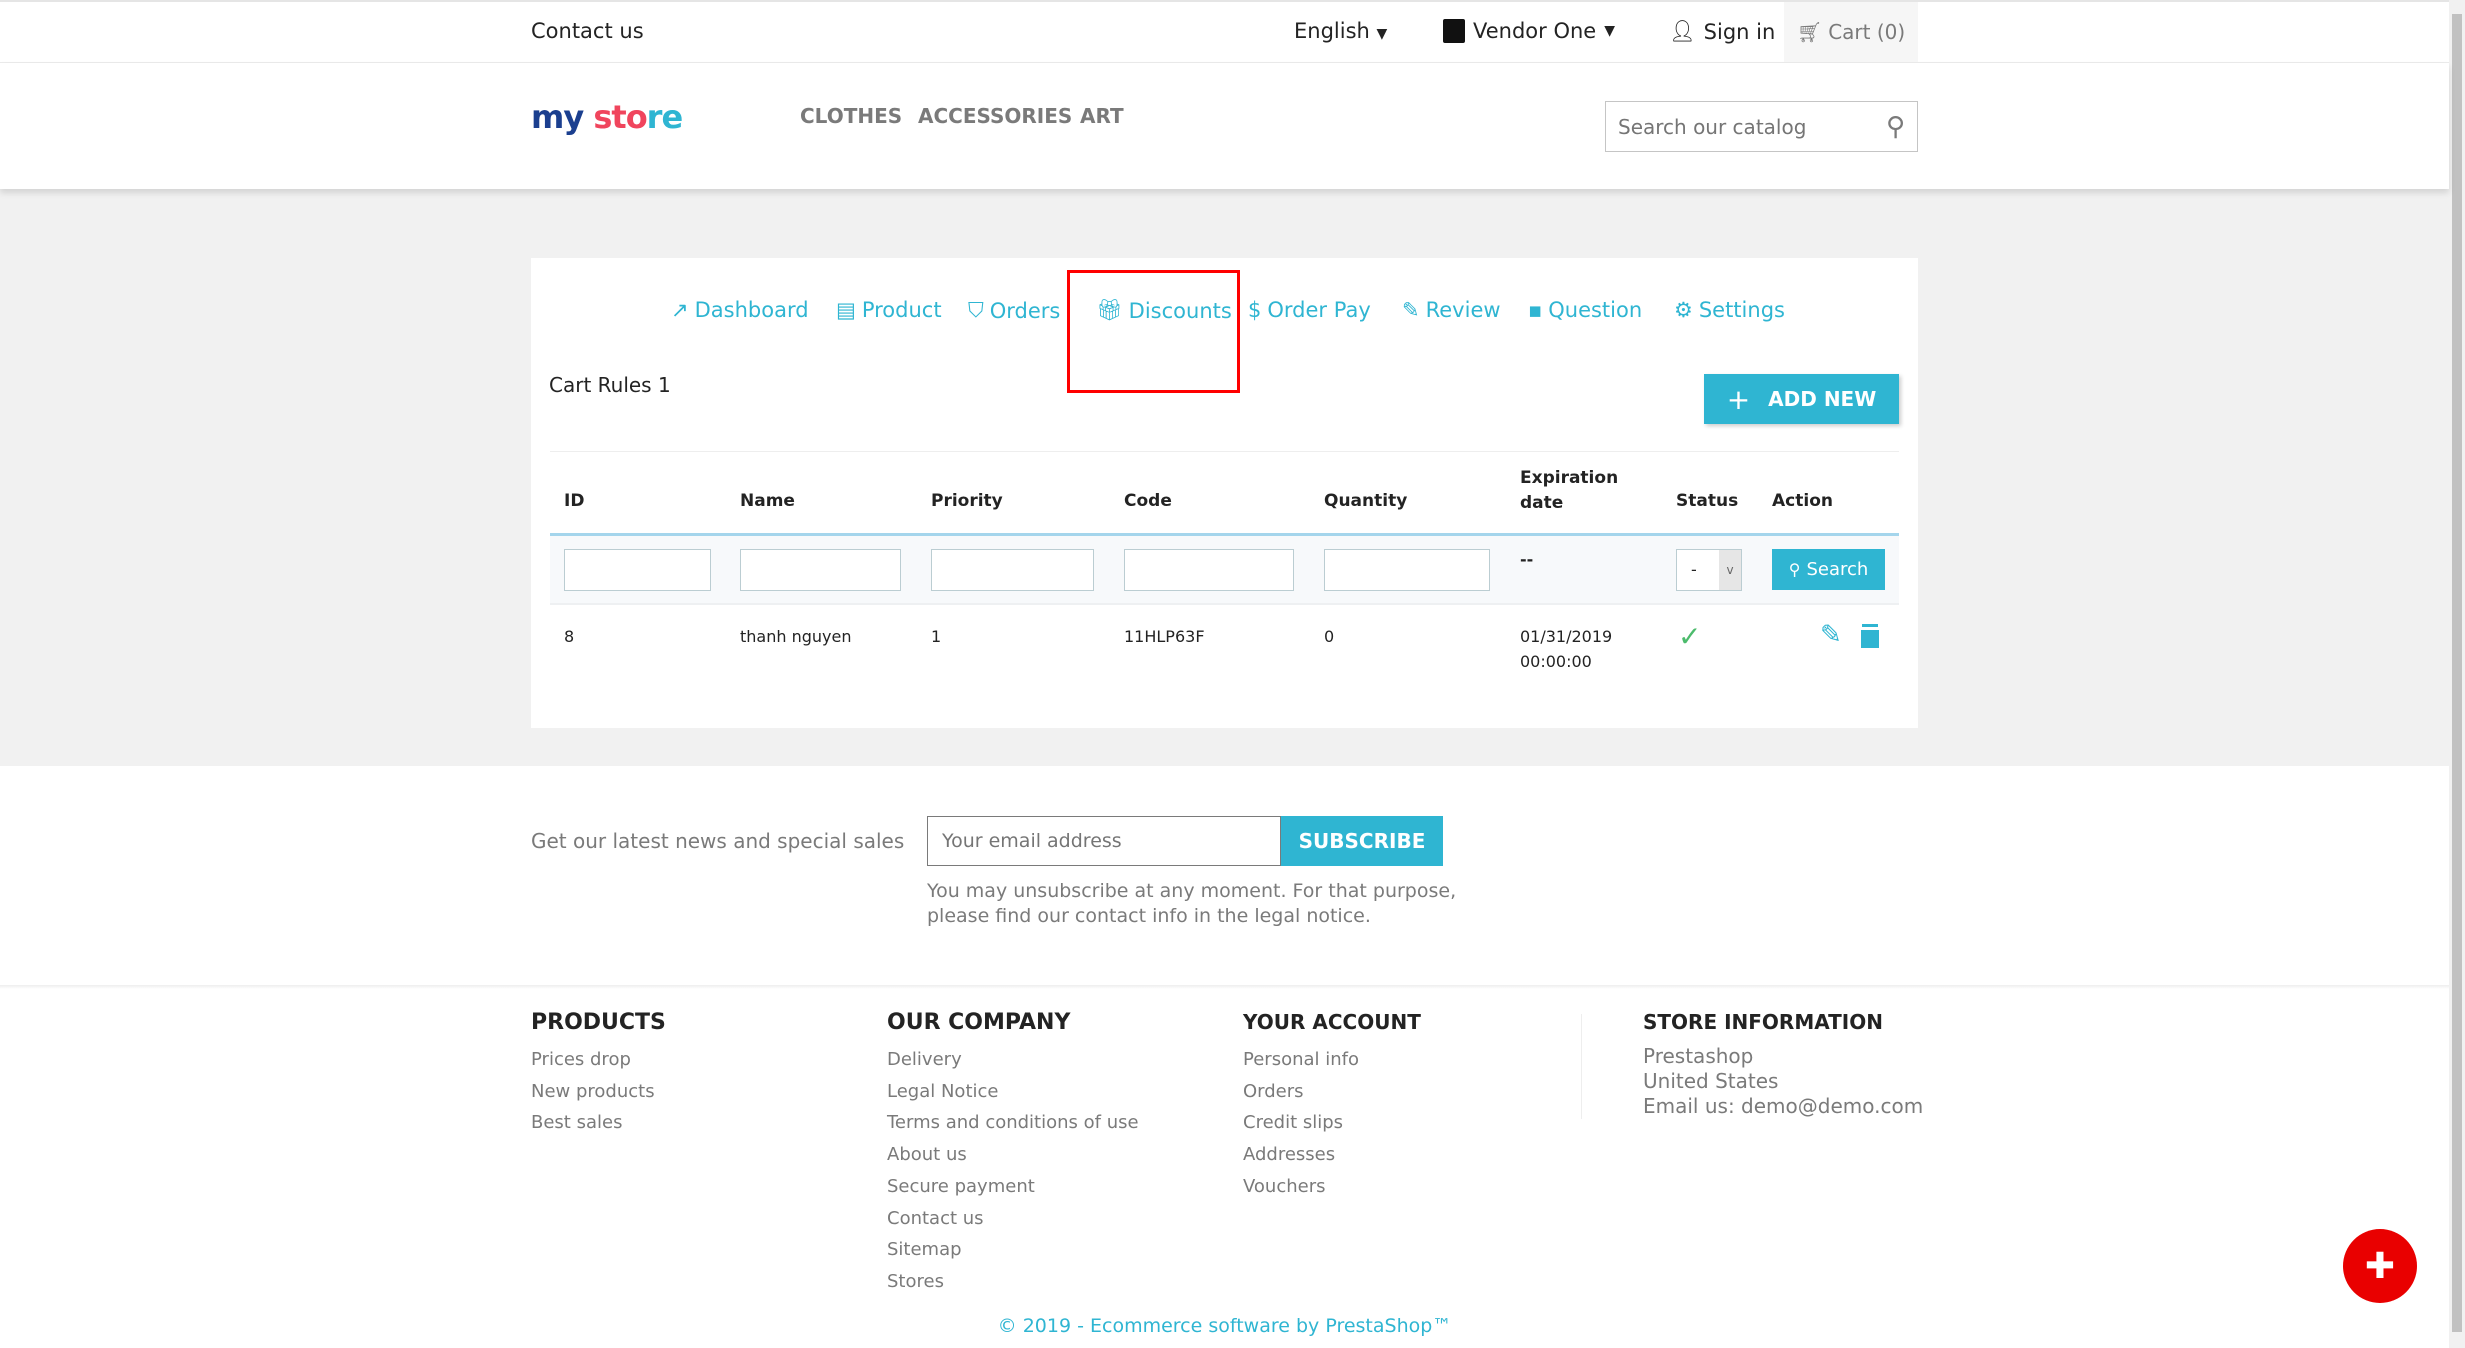 Image resolution: width=2465 pixels, height=1348 pixels. I want to click on chat-plus-icon: ✚, so click(2380, 1266).